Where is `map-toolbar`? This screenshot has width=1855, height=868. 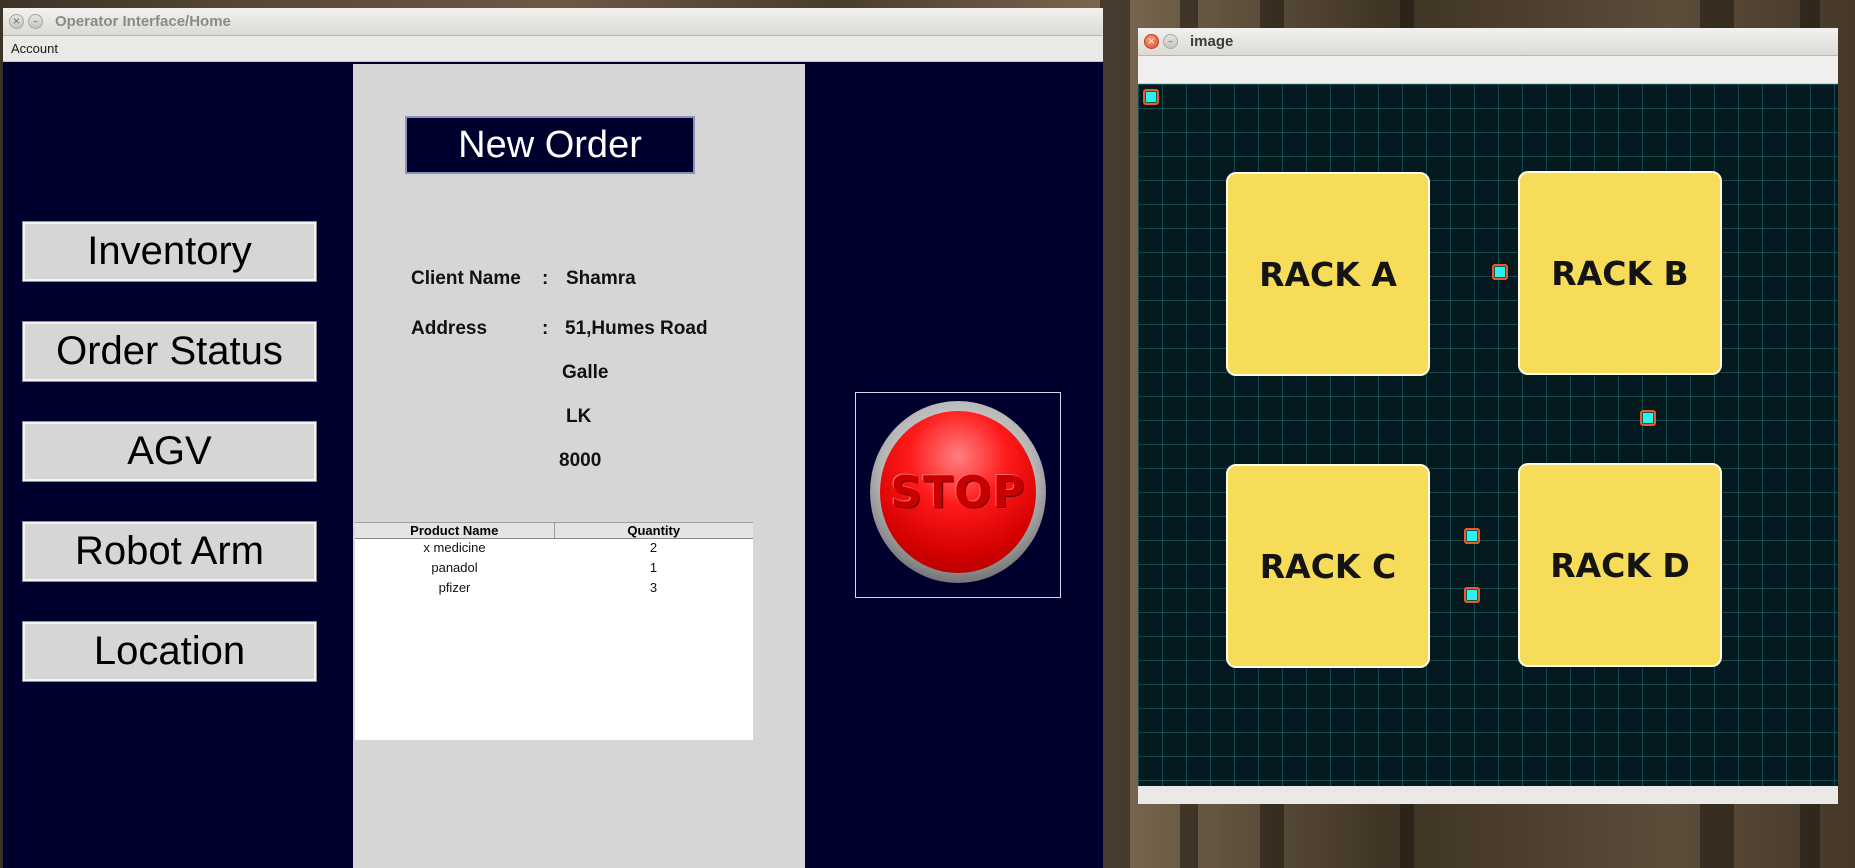
map-toolbar is located at coordinates (1488, 70).